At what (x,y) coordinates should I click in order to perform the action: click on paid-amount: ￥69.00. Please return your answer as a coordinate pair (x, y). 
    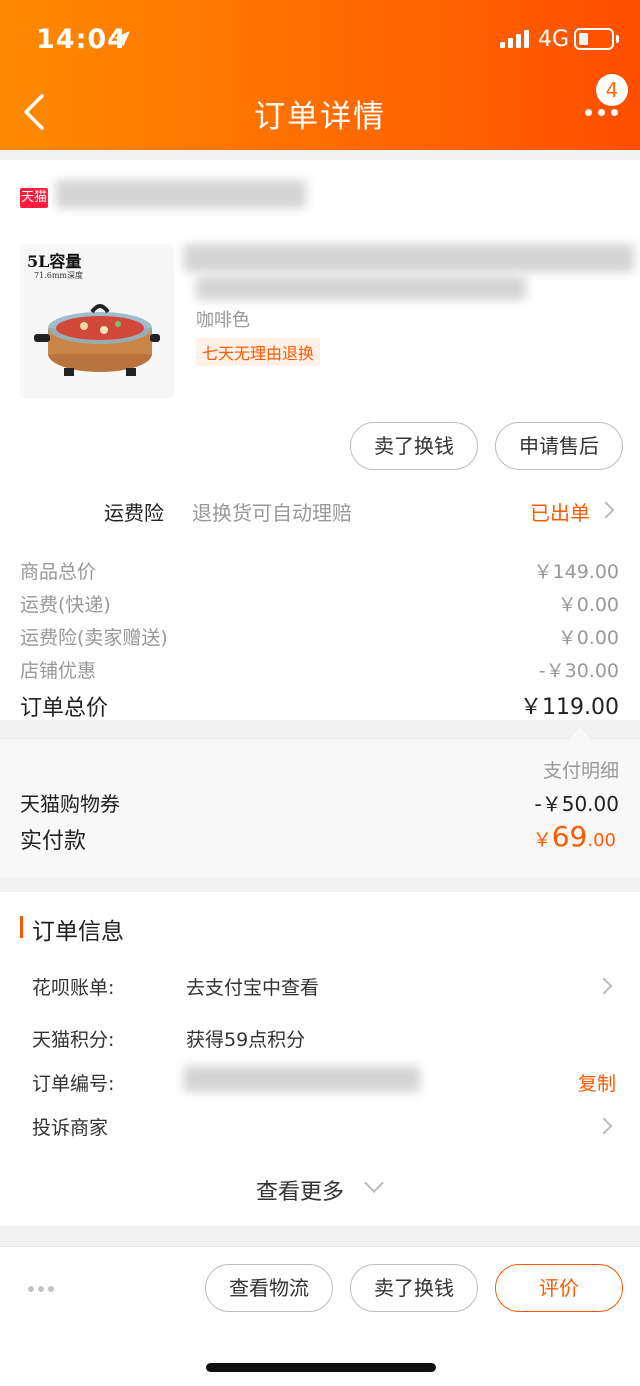
    Looking at the image, I should click on (574, 836).